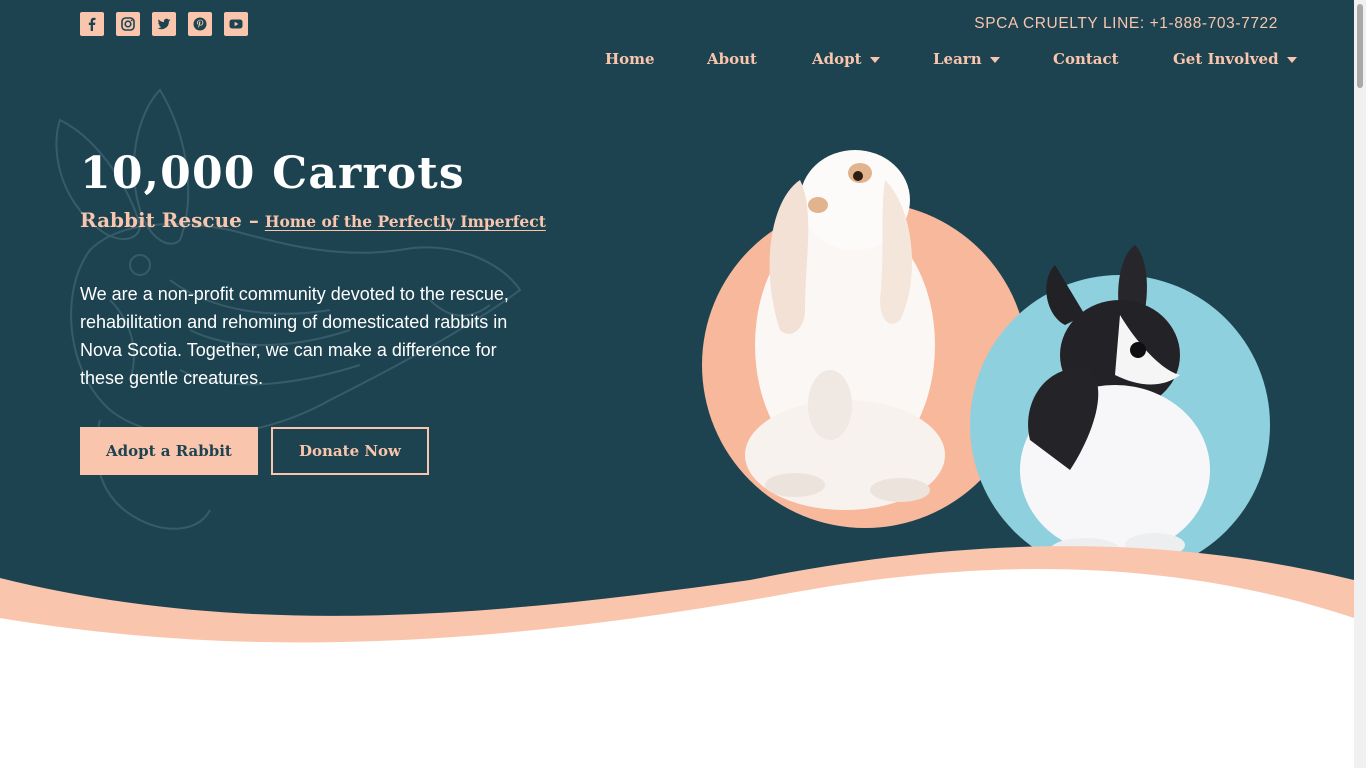 The height and width of the screenshot is (768, 1366). I want to click on twitter-icon, so click(164, 24).